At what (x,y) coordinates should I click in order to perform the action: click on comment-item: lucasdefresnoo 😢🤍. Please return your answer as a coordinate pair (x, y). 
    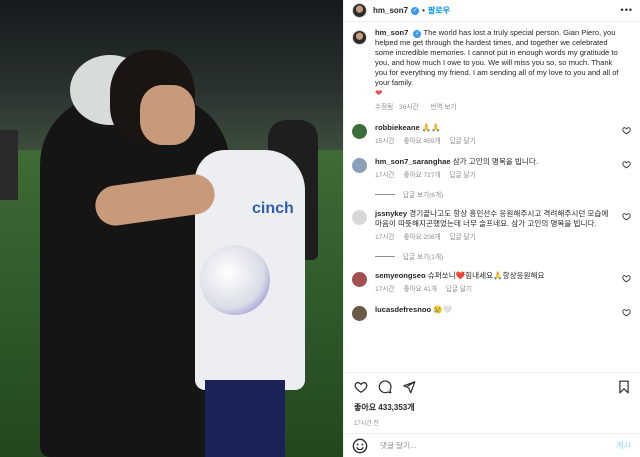
    Looking at the image, I should click on (492, 317).